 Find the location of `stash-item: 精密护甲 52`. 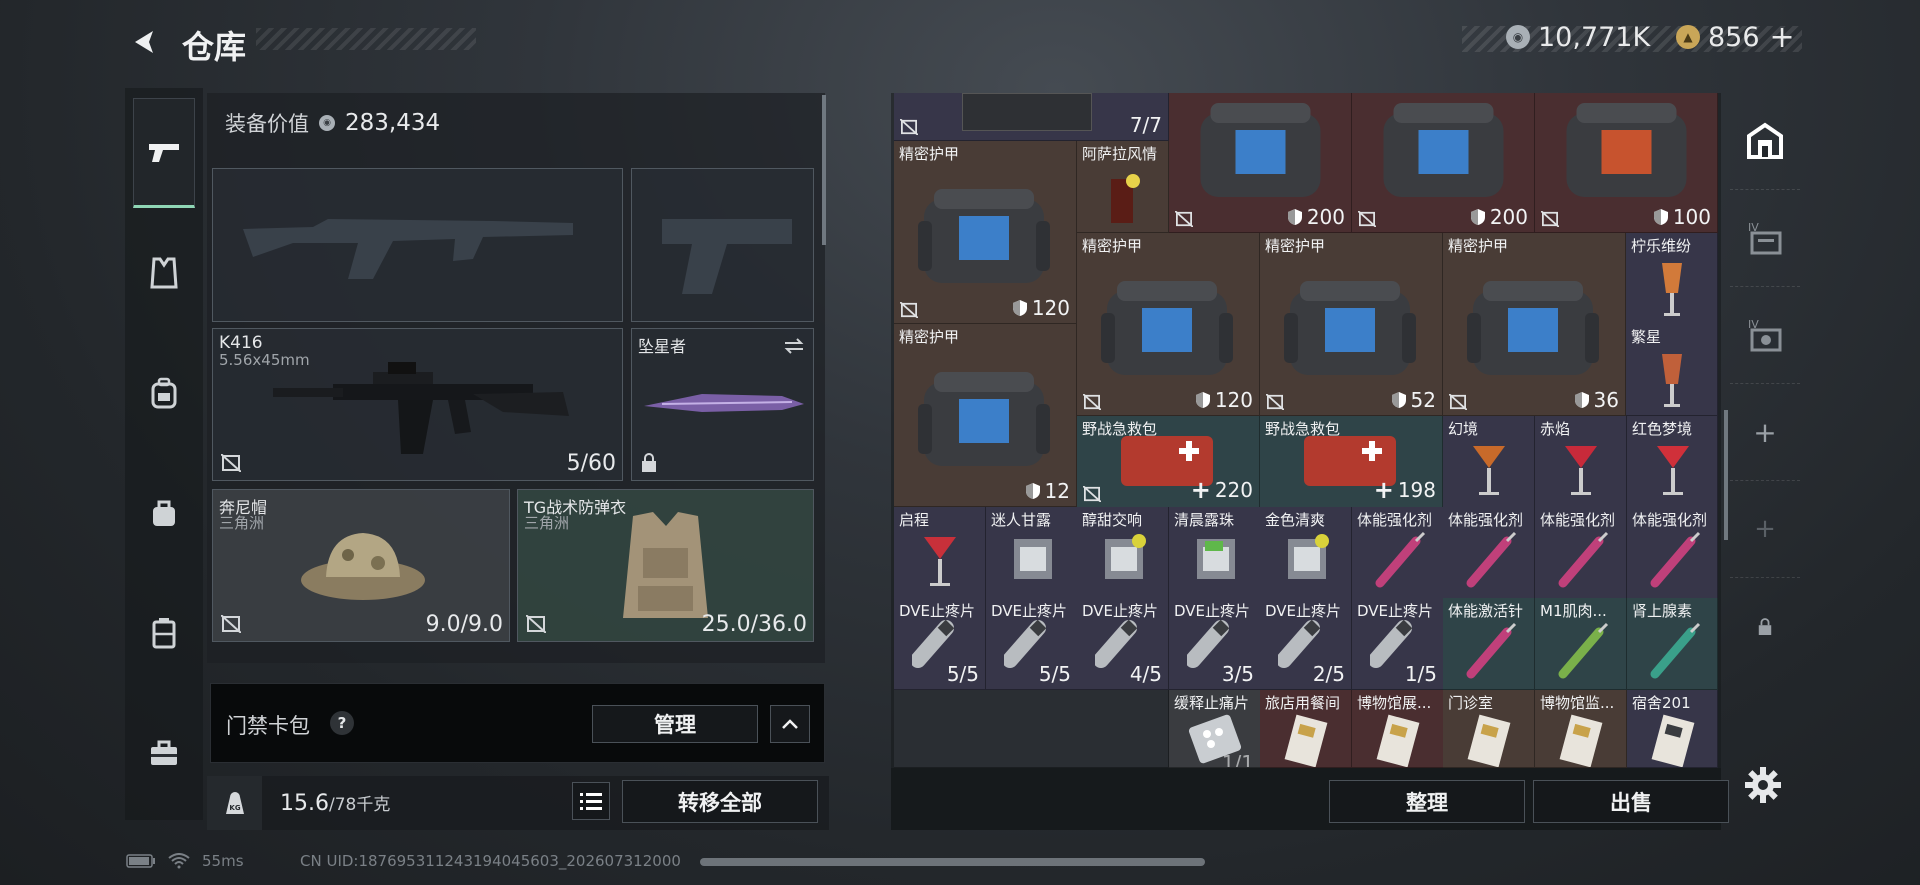

stash-item: 精密护甲 52 is located at coordinates (1351, 324).